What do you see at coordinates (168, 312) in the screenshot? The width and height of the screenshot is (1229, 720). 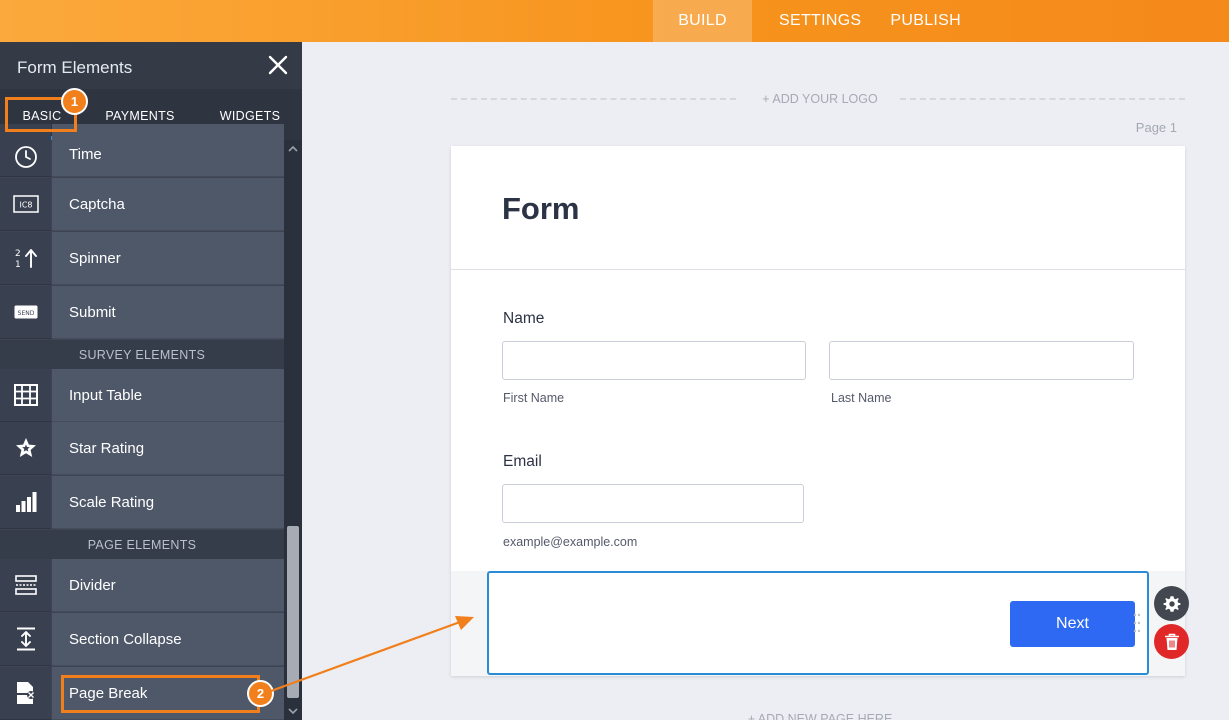 I see `sidebar-item-label: Submit` at bounding box center [168, 312].